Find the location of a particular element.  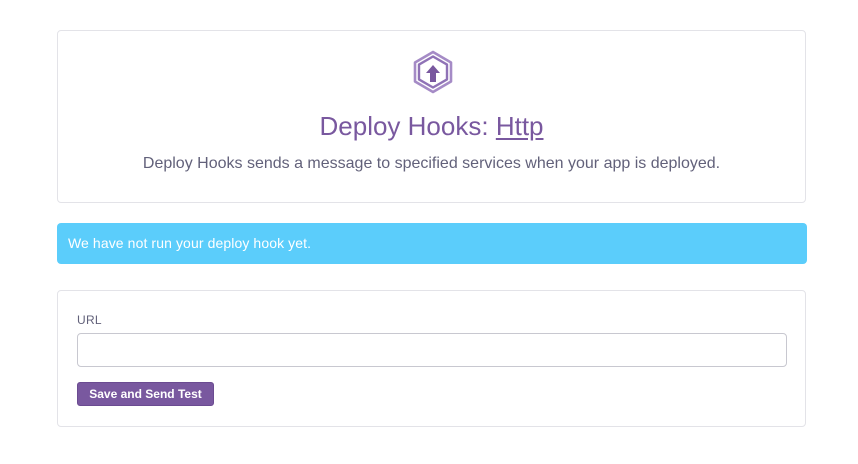

deploy-hook-upload-icon is located at coordinates (433, 72).